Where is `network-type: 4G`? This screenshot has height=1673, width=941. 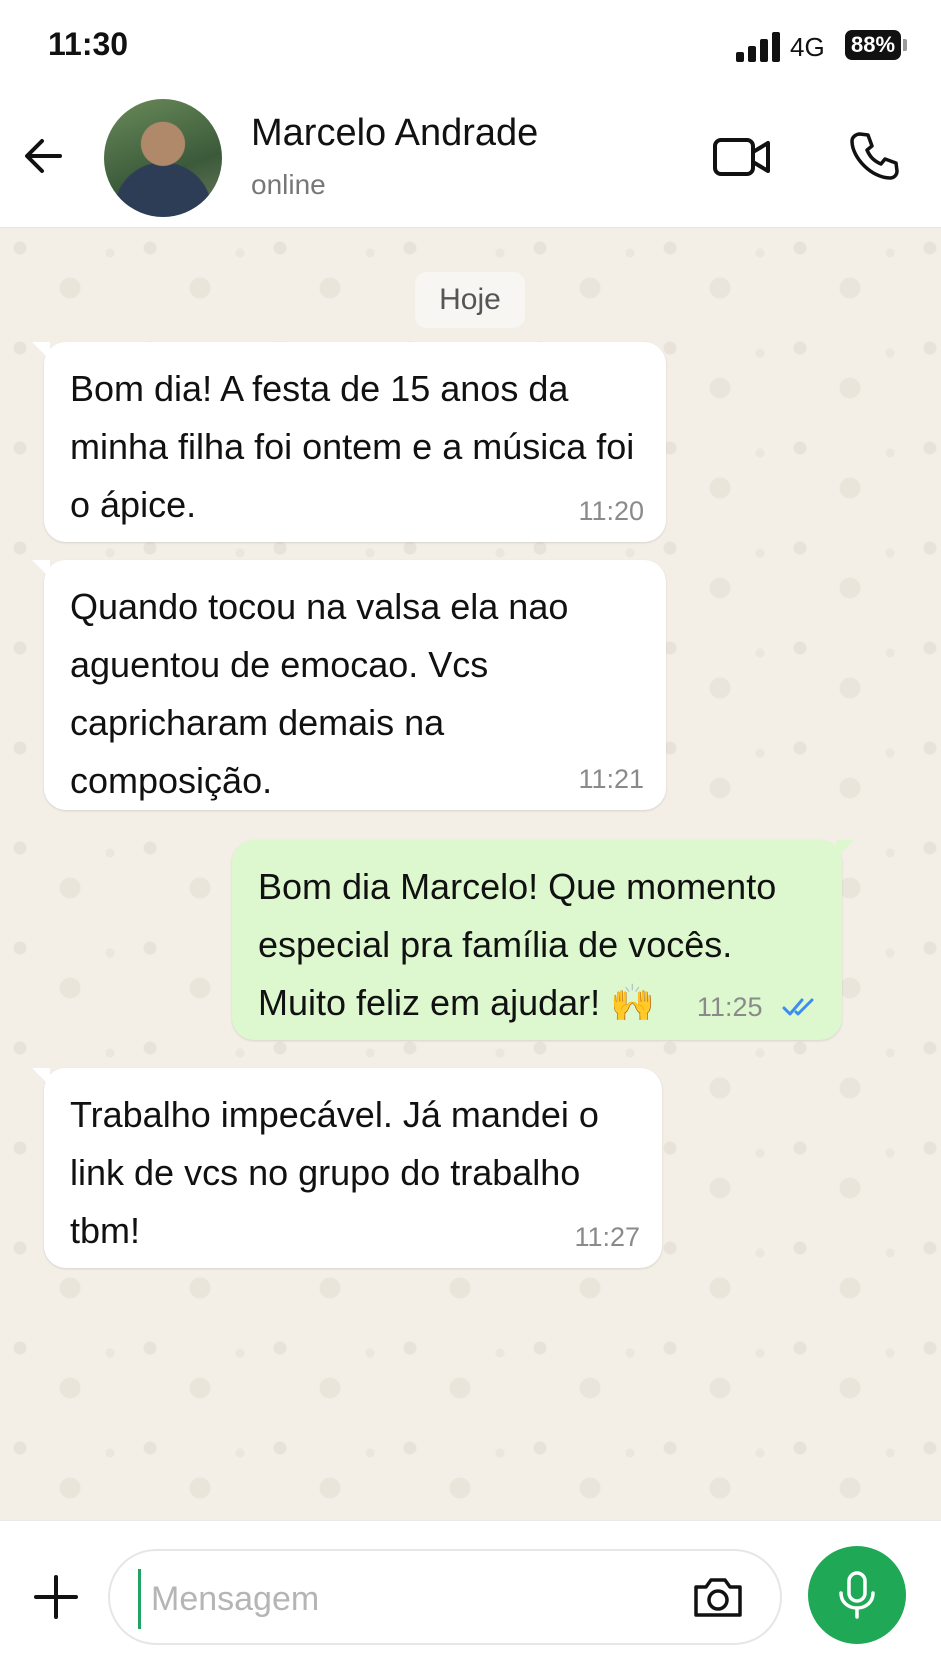
network-type: 4G is located at coordinates (807, 47).